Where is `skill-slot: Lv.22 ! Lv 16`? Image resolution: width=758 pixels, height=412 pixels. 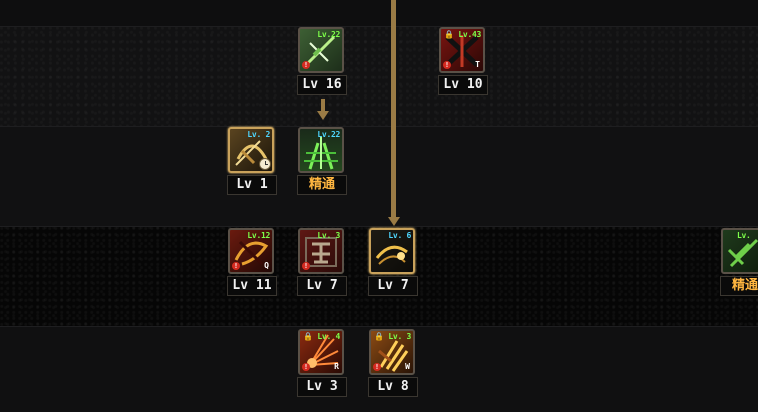
skill-slot: Lv.22 ! Lv 16 is located at coordinates (323, 62).